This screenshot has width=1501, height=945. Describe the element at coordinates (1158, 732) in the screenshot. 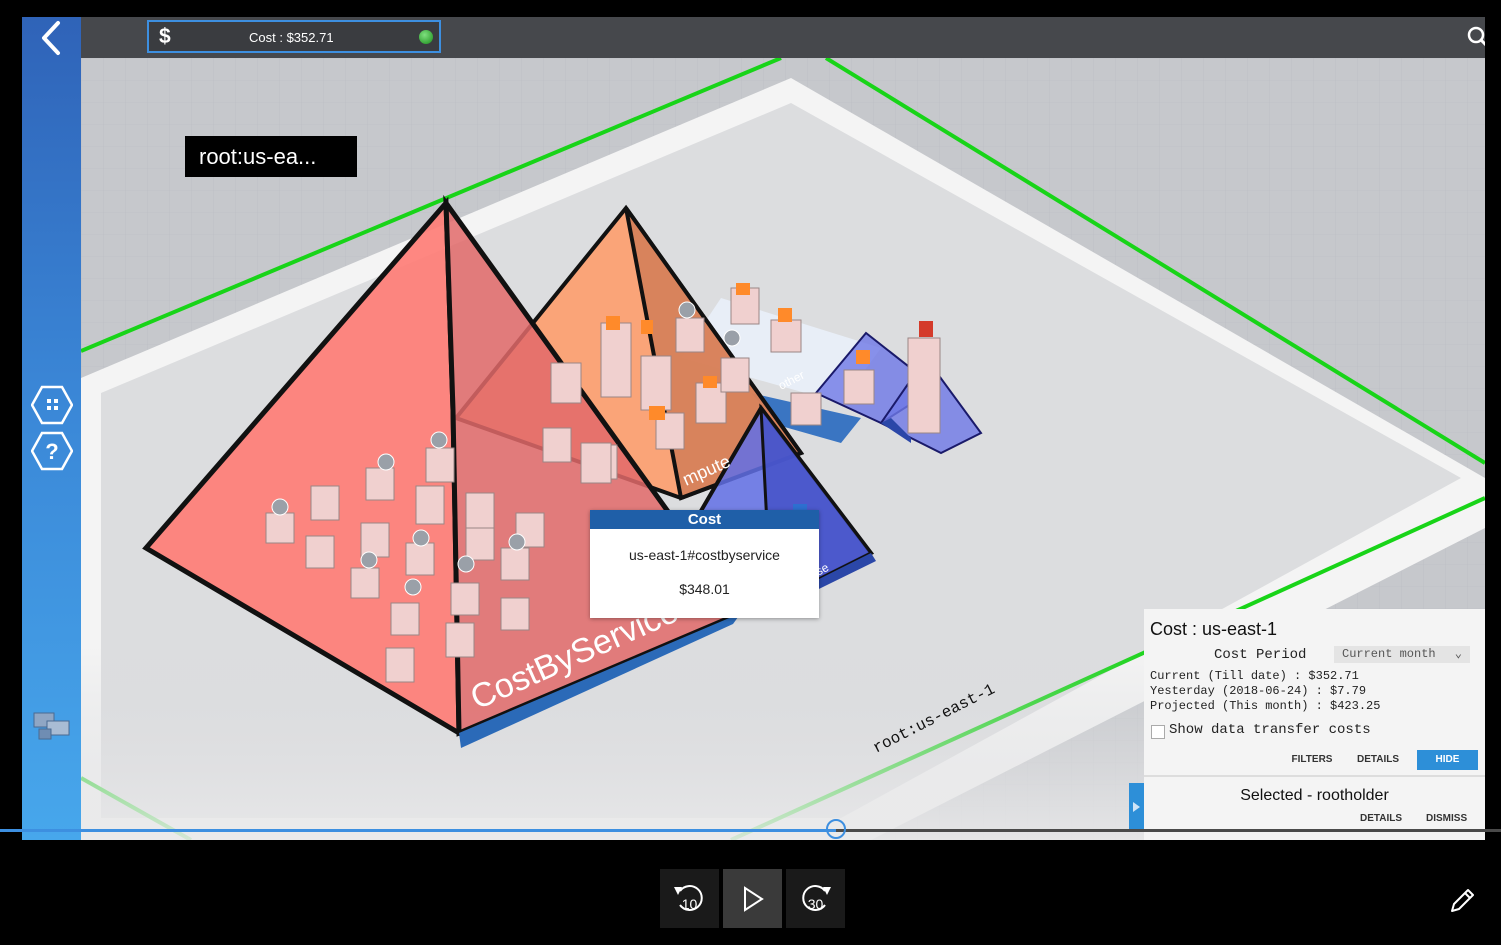

I see `show-transfer-checkbox` at that location.